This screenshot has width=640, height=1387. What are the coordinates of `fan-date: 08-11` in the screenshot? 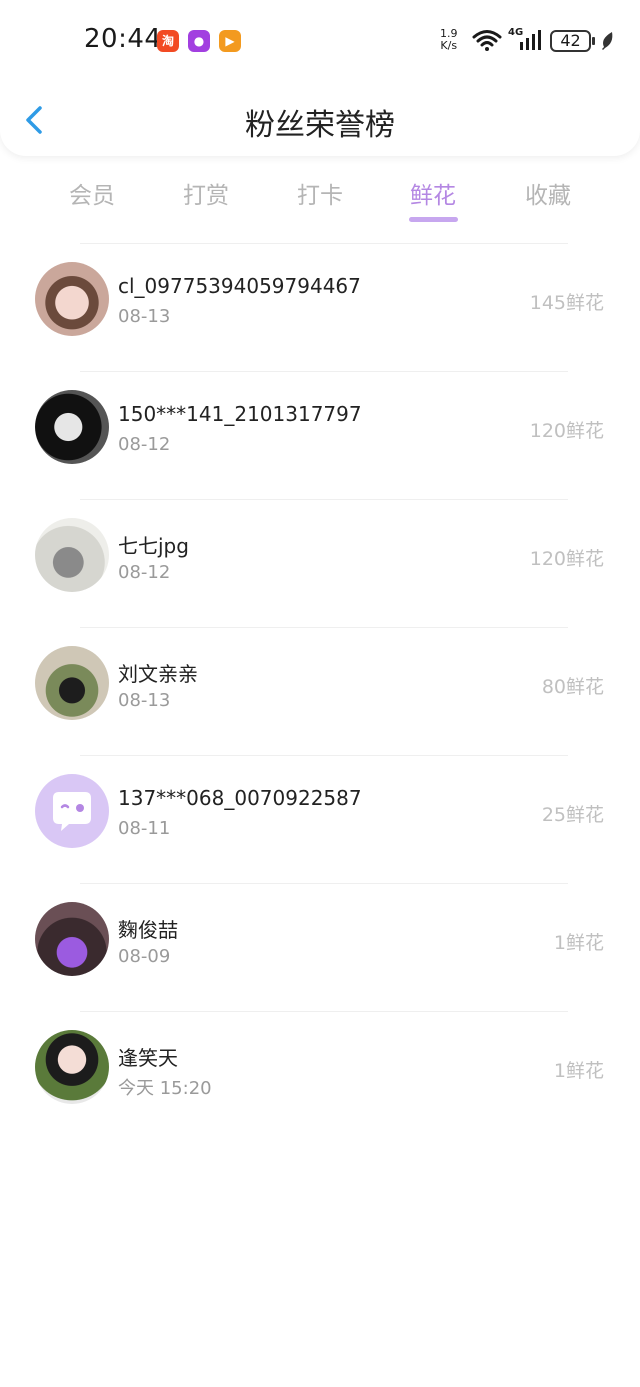 It's located at (144, 828).